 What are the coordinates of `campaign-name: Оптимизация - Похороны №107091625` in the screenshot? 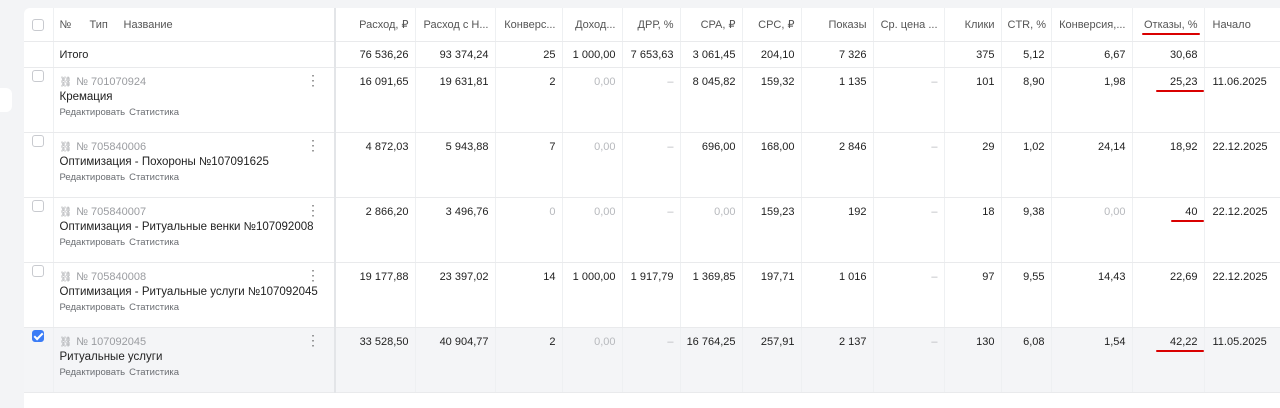 It's located at (194, 162).